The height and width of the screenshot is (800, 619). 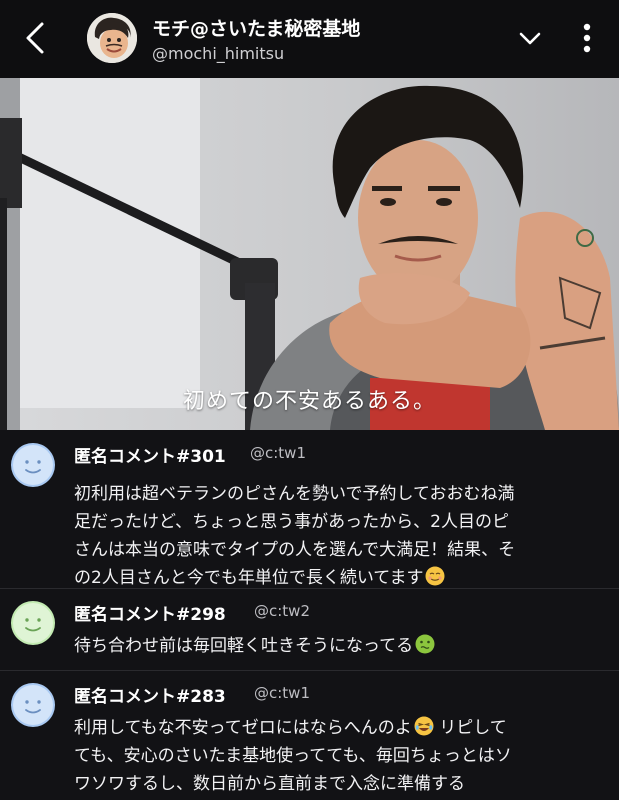 What do you see at coordinates (470, 728) in the screenshot?
I see `comment-line-text: リピして` at bounding box center [470, 728].